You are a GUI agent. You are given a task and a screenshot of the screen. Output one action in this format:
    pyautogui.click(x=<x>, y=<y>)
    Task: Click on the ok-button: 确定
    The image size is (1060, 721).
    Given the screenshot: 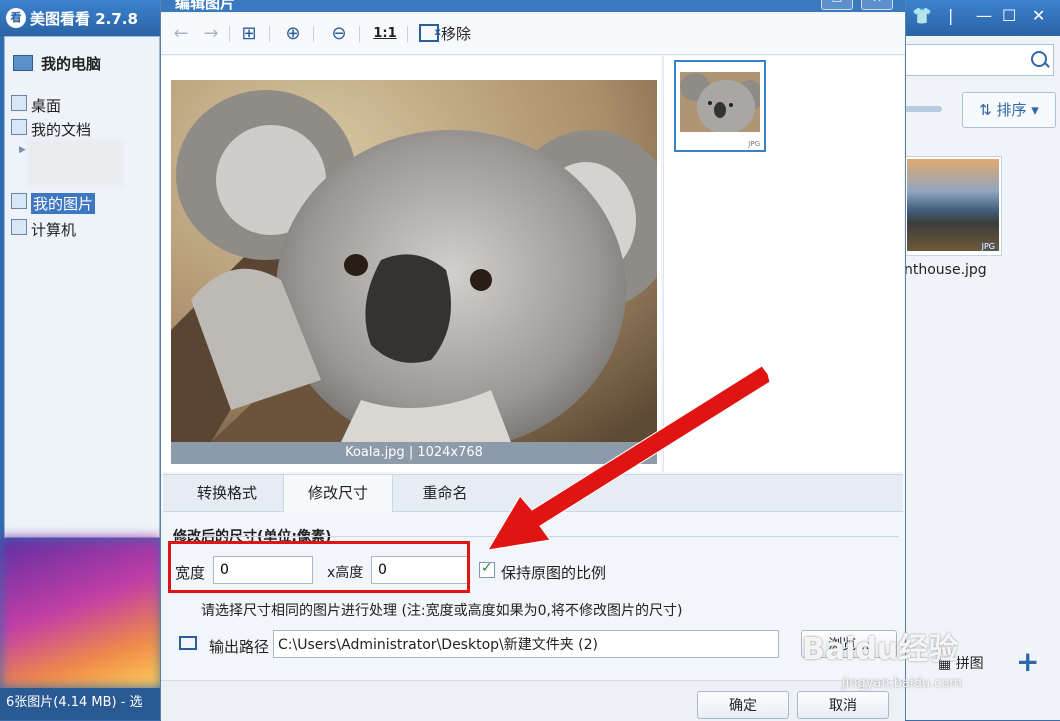 What is the action you would take?
    pyautogui.click(x=743, y=705)
    